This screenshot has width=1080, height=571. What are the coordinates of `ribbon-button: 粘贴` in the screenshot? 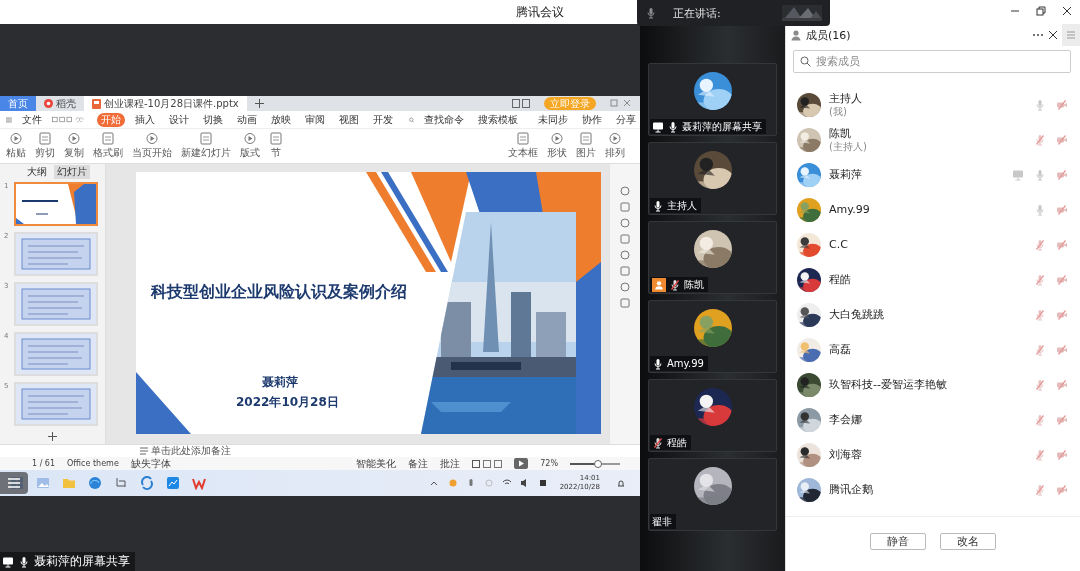 It's located at (16, 146).